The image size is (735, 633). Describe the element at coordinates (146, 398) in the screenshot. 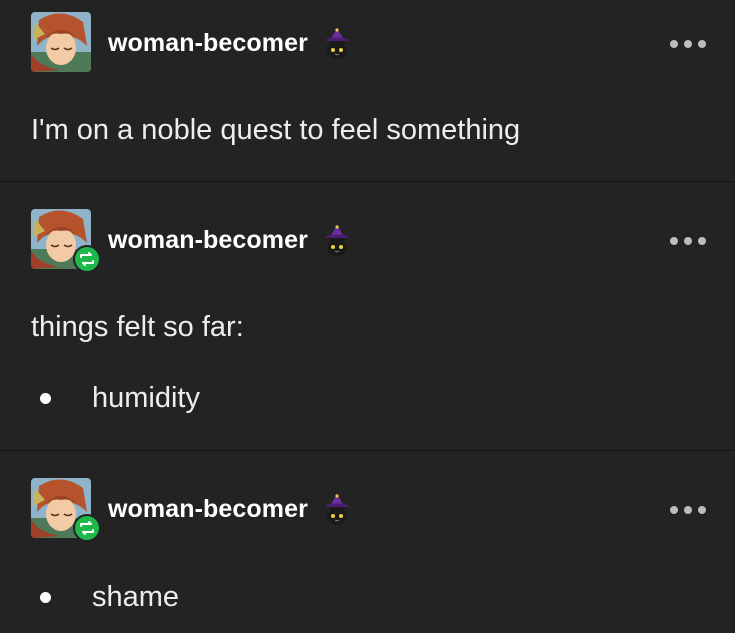

I see `list-item-text: humidity` at that location.